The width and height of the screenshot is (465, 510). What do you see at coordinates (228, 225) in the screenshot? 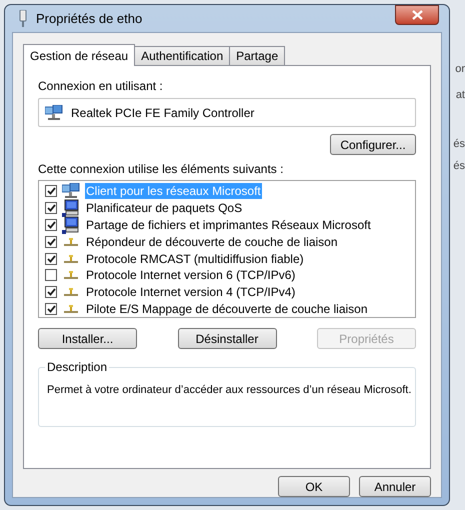
I see `list-item: Partage de fichiers et imprimantes Réseaux Microsoft` at bounding box center [228, 225].